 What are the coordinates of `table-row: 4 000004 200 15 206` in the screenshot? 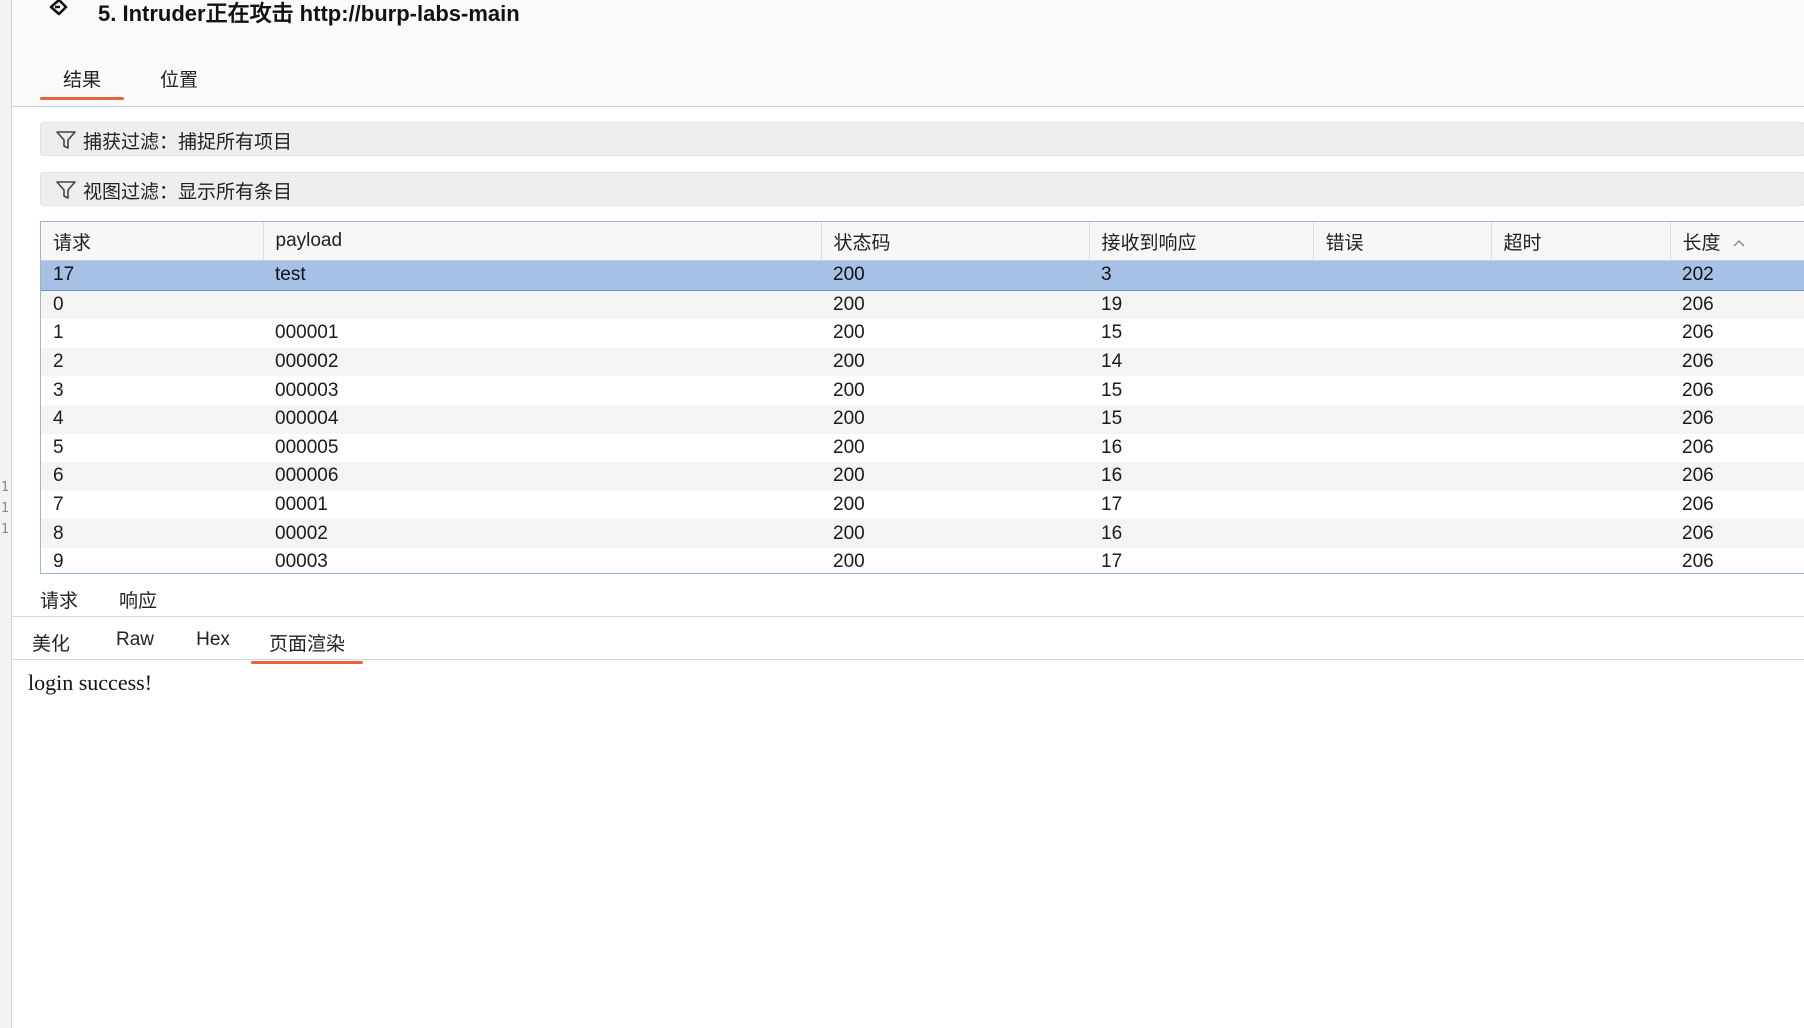 It's located at (922, 419).